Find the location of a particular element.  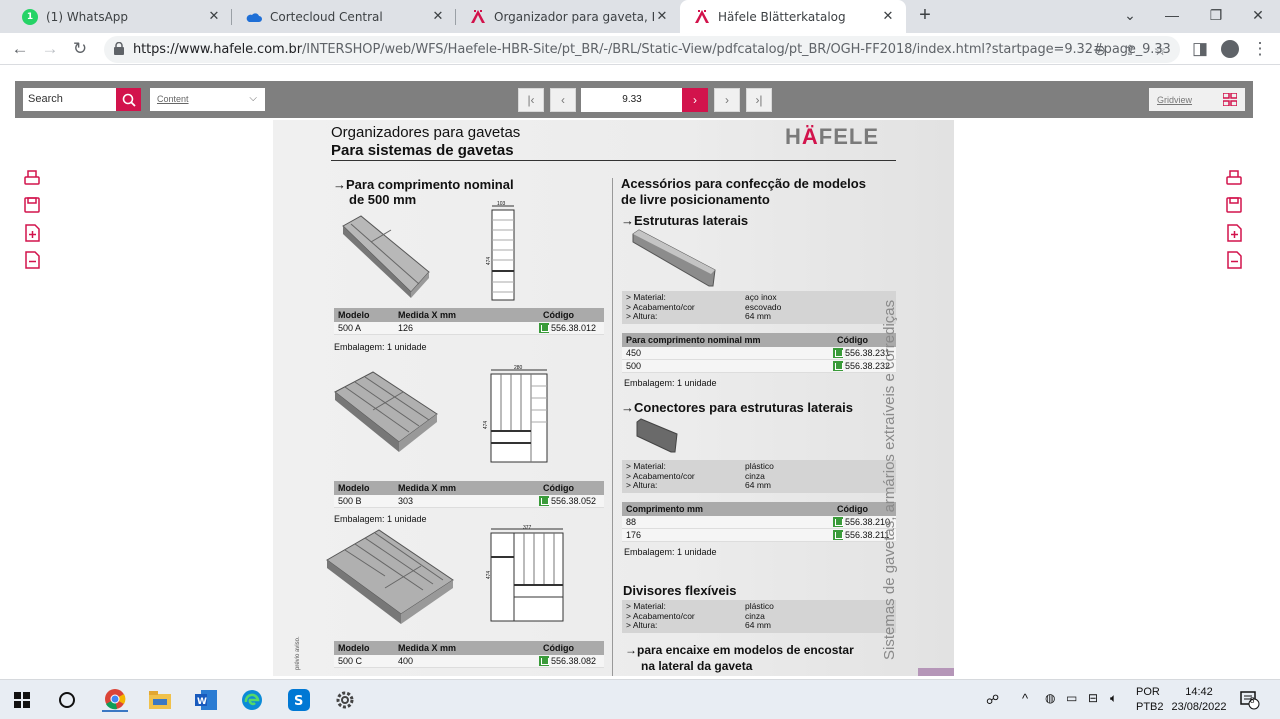

menu-icon: ⋮ is located at coordinates (1260, 49).